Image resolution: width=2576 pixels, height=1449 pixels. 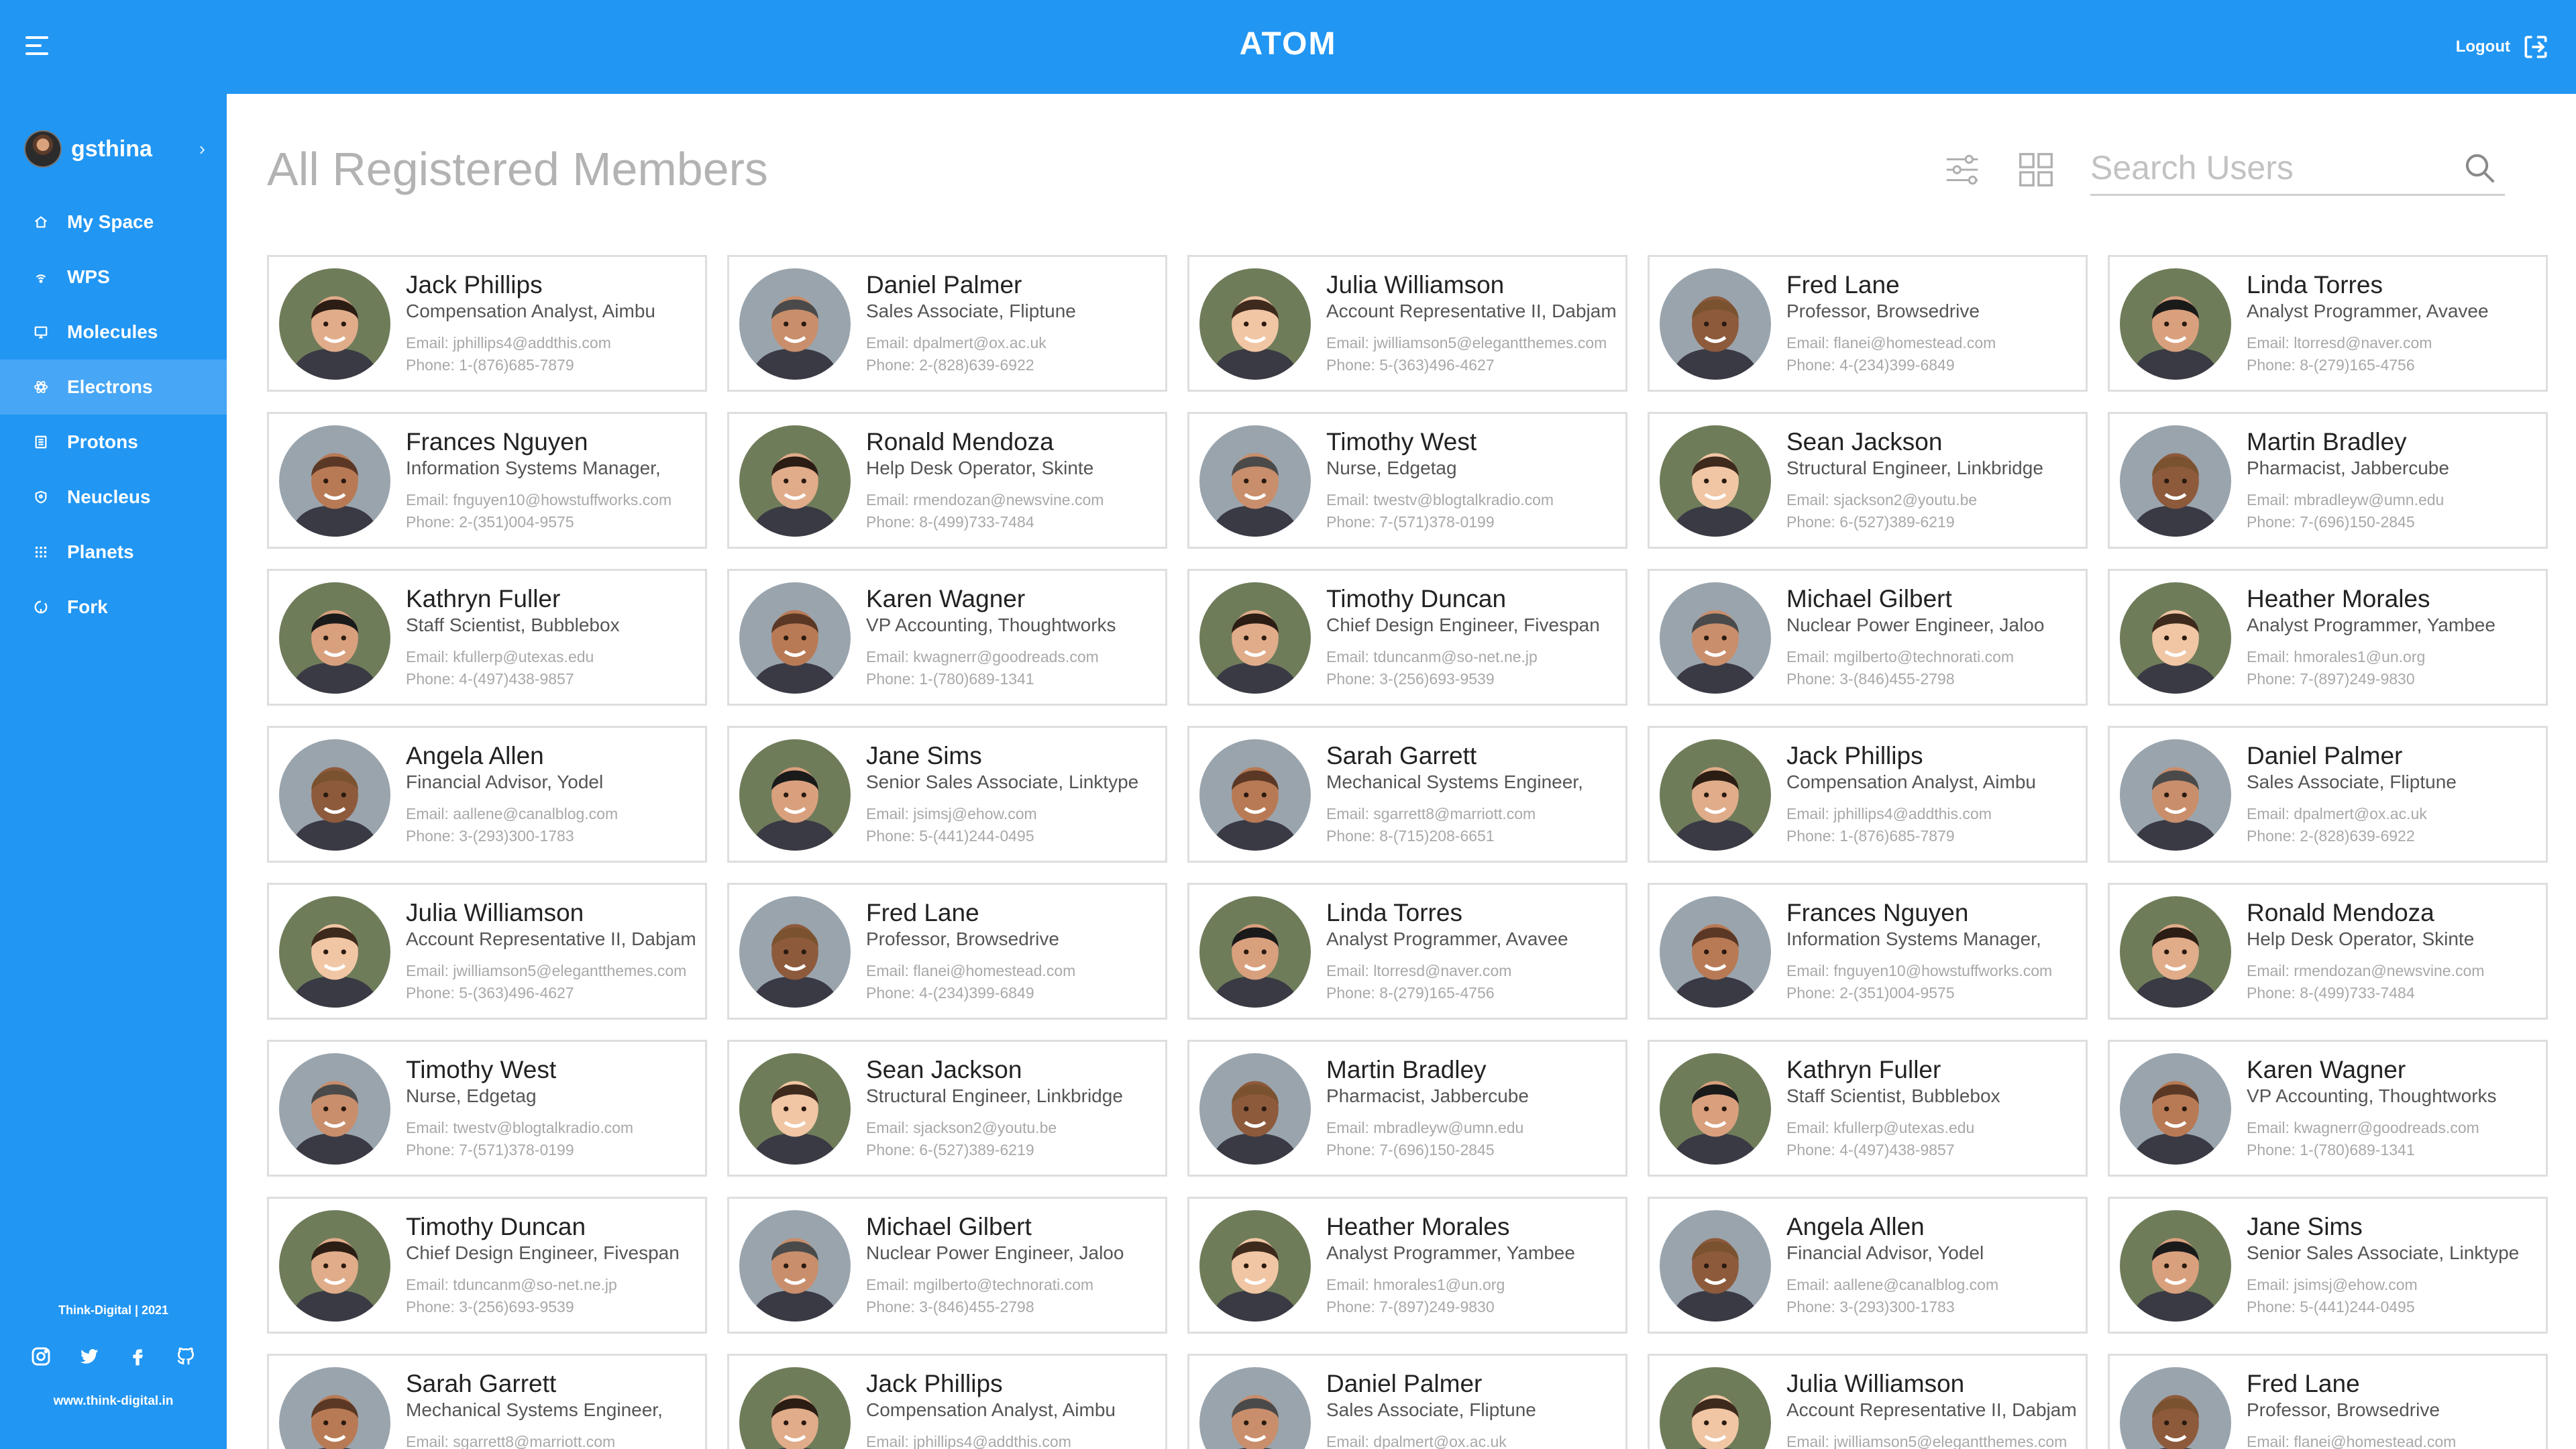 What do you see at coordinates (1419, 970) in the screenshot?
I see `member-email: Email: ltorresd@naver.com` at bounding box center [1419, 970].